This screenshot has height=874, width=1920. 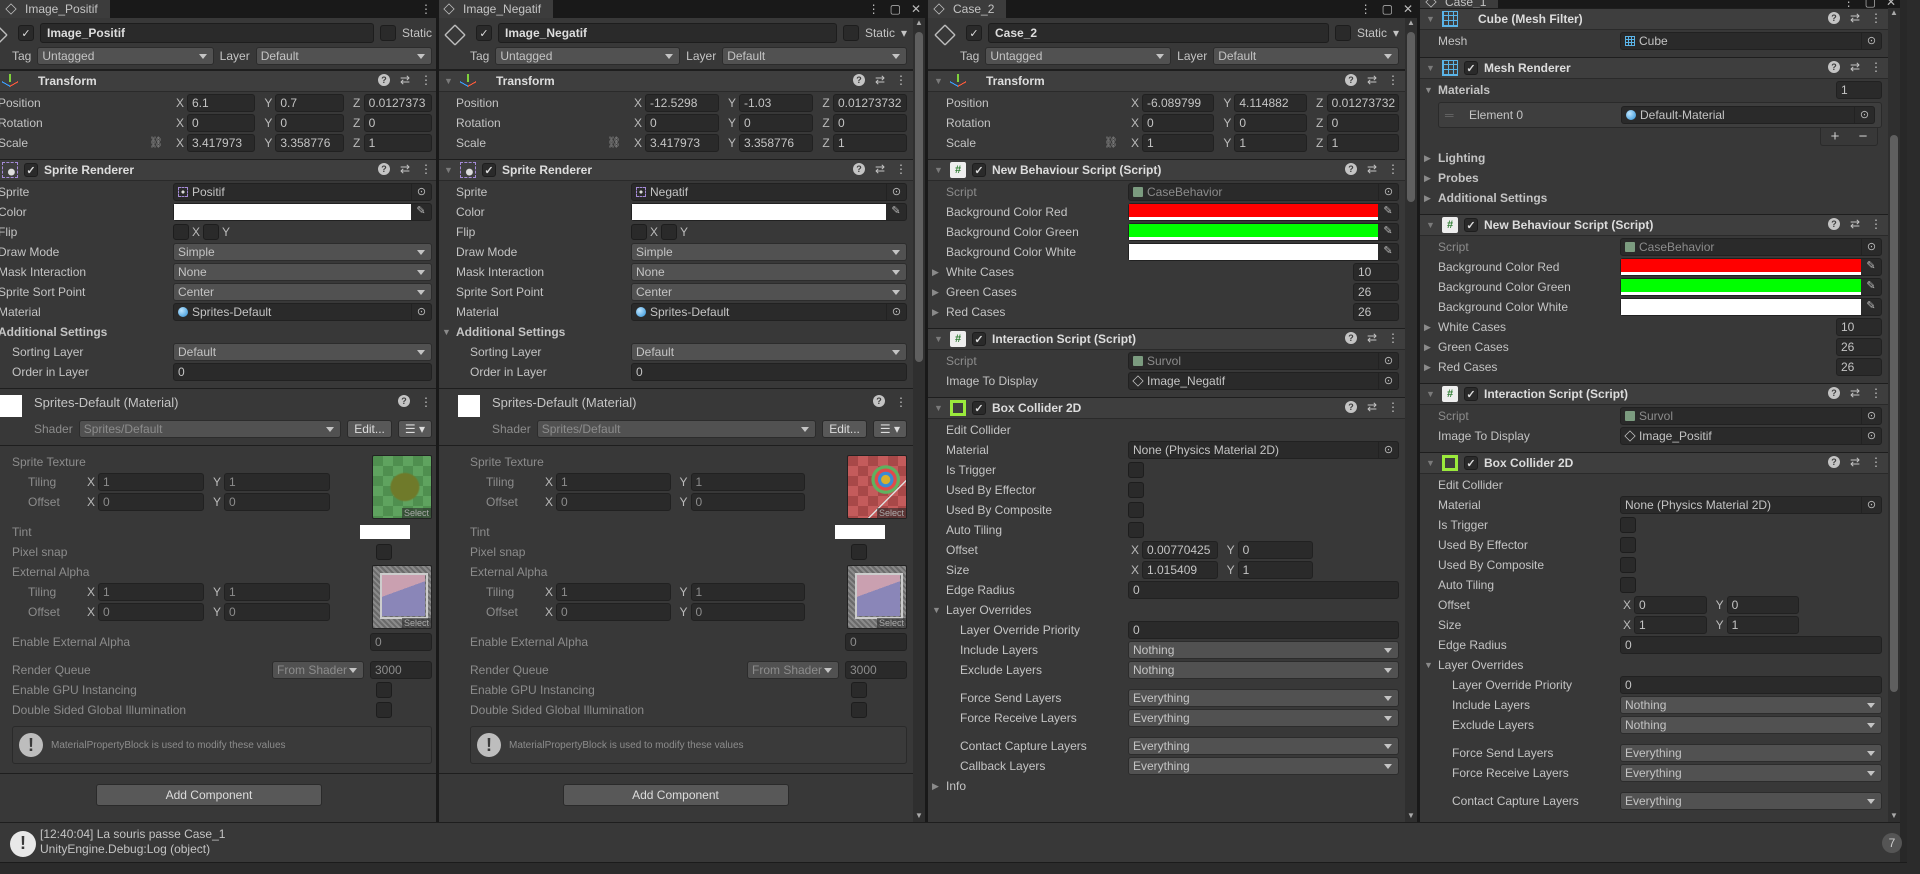 I want to click on console-stack-trace: UnityEngine.Debug:Log (object), so click(x=125, y=849).